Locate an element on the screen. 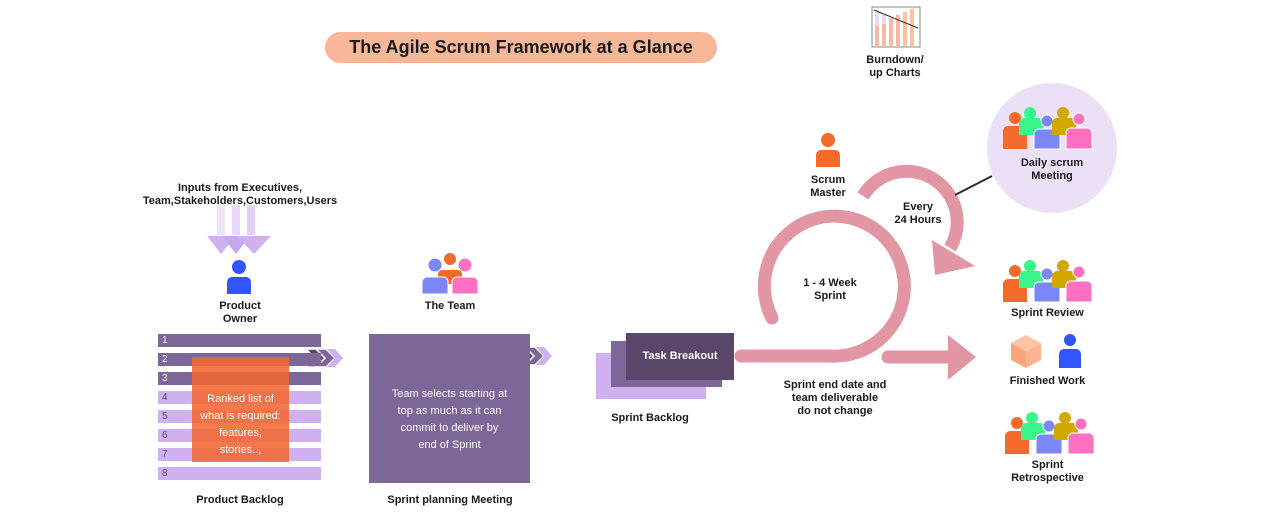 This screenshot has width=1272, height=515. planning-text-line: commit to deliver by is located at coordinates (449, 428).